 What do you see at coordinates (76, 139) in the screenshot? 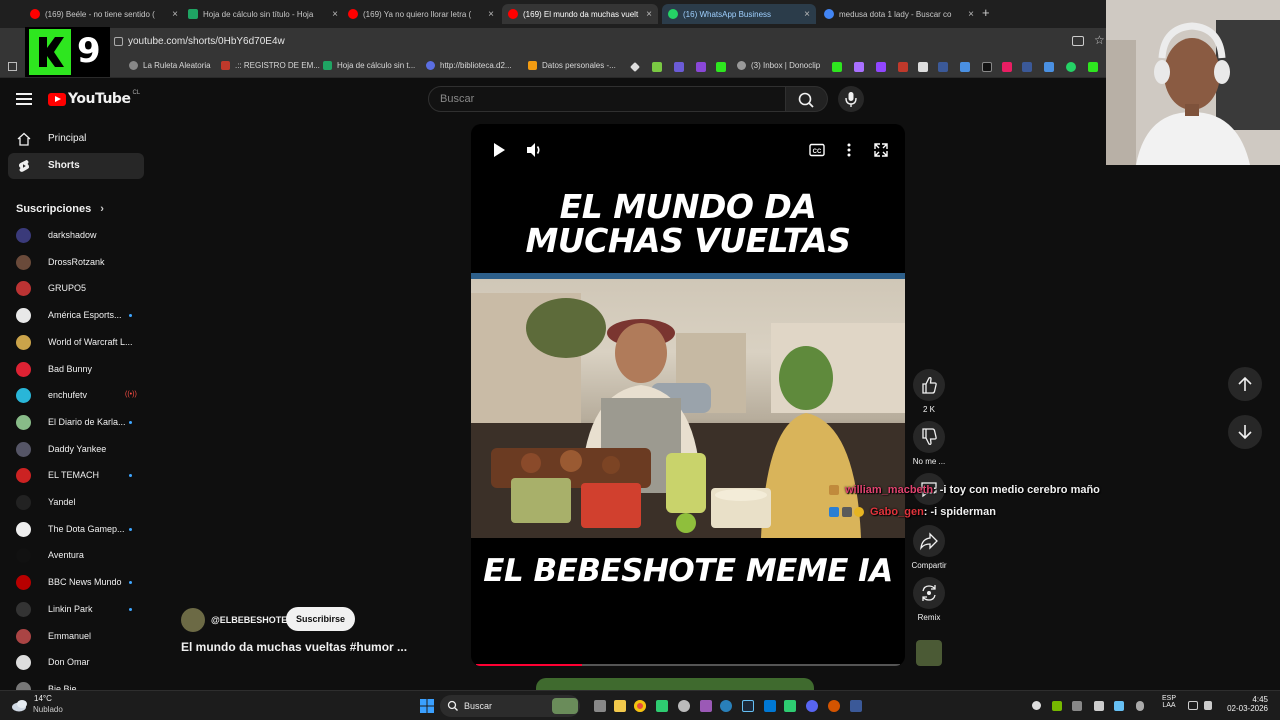
I see `sidebar-item-principal: Principal` at bounding box center [76, 139].